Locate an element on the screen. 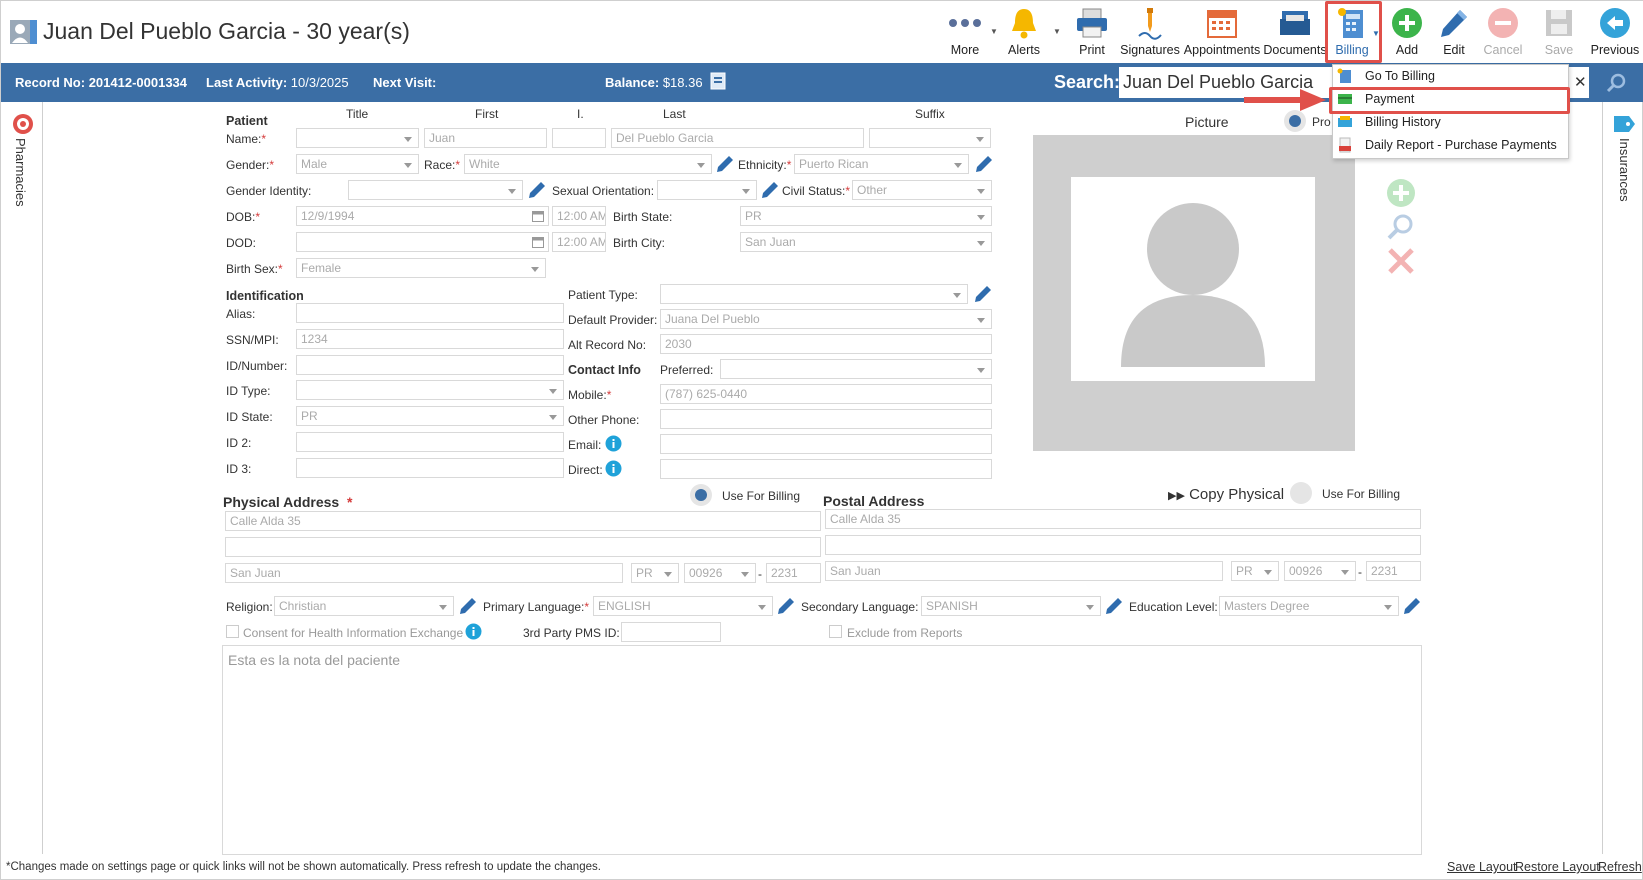 The height and width of the screenshot is (880, 1643). physical-address-line1: Calle Alda 35 is located at coordinates (523, 521).